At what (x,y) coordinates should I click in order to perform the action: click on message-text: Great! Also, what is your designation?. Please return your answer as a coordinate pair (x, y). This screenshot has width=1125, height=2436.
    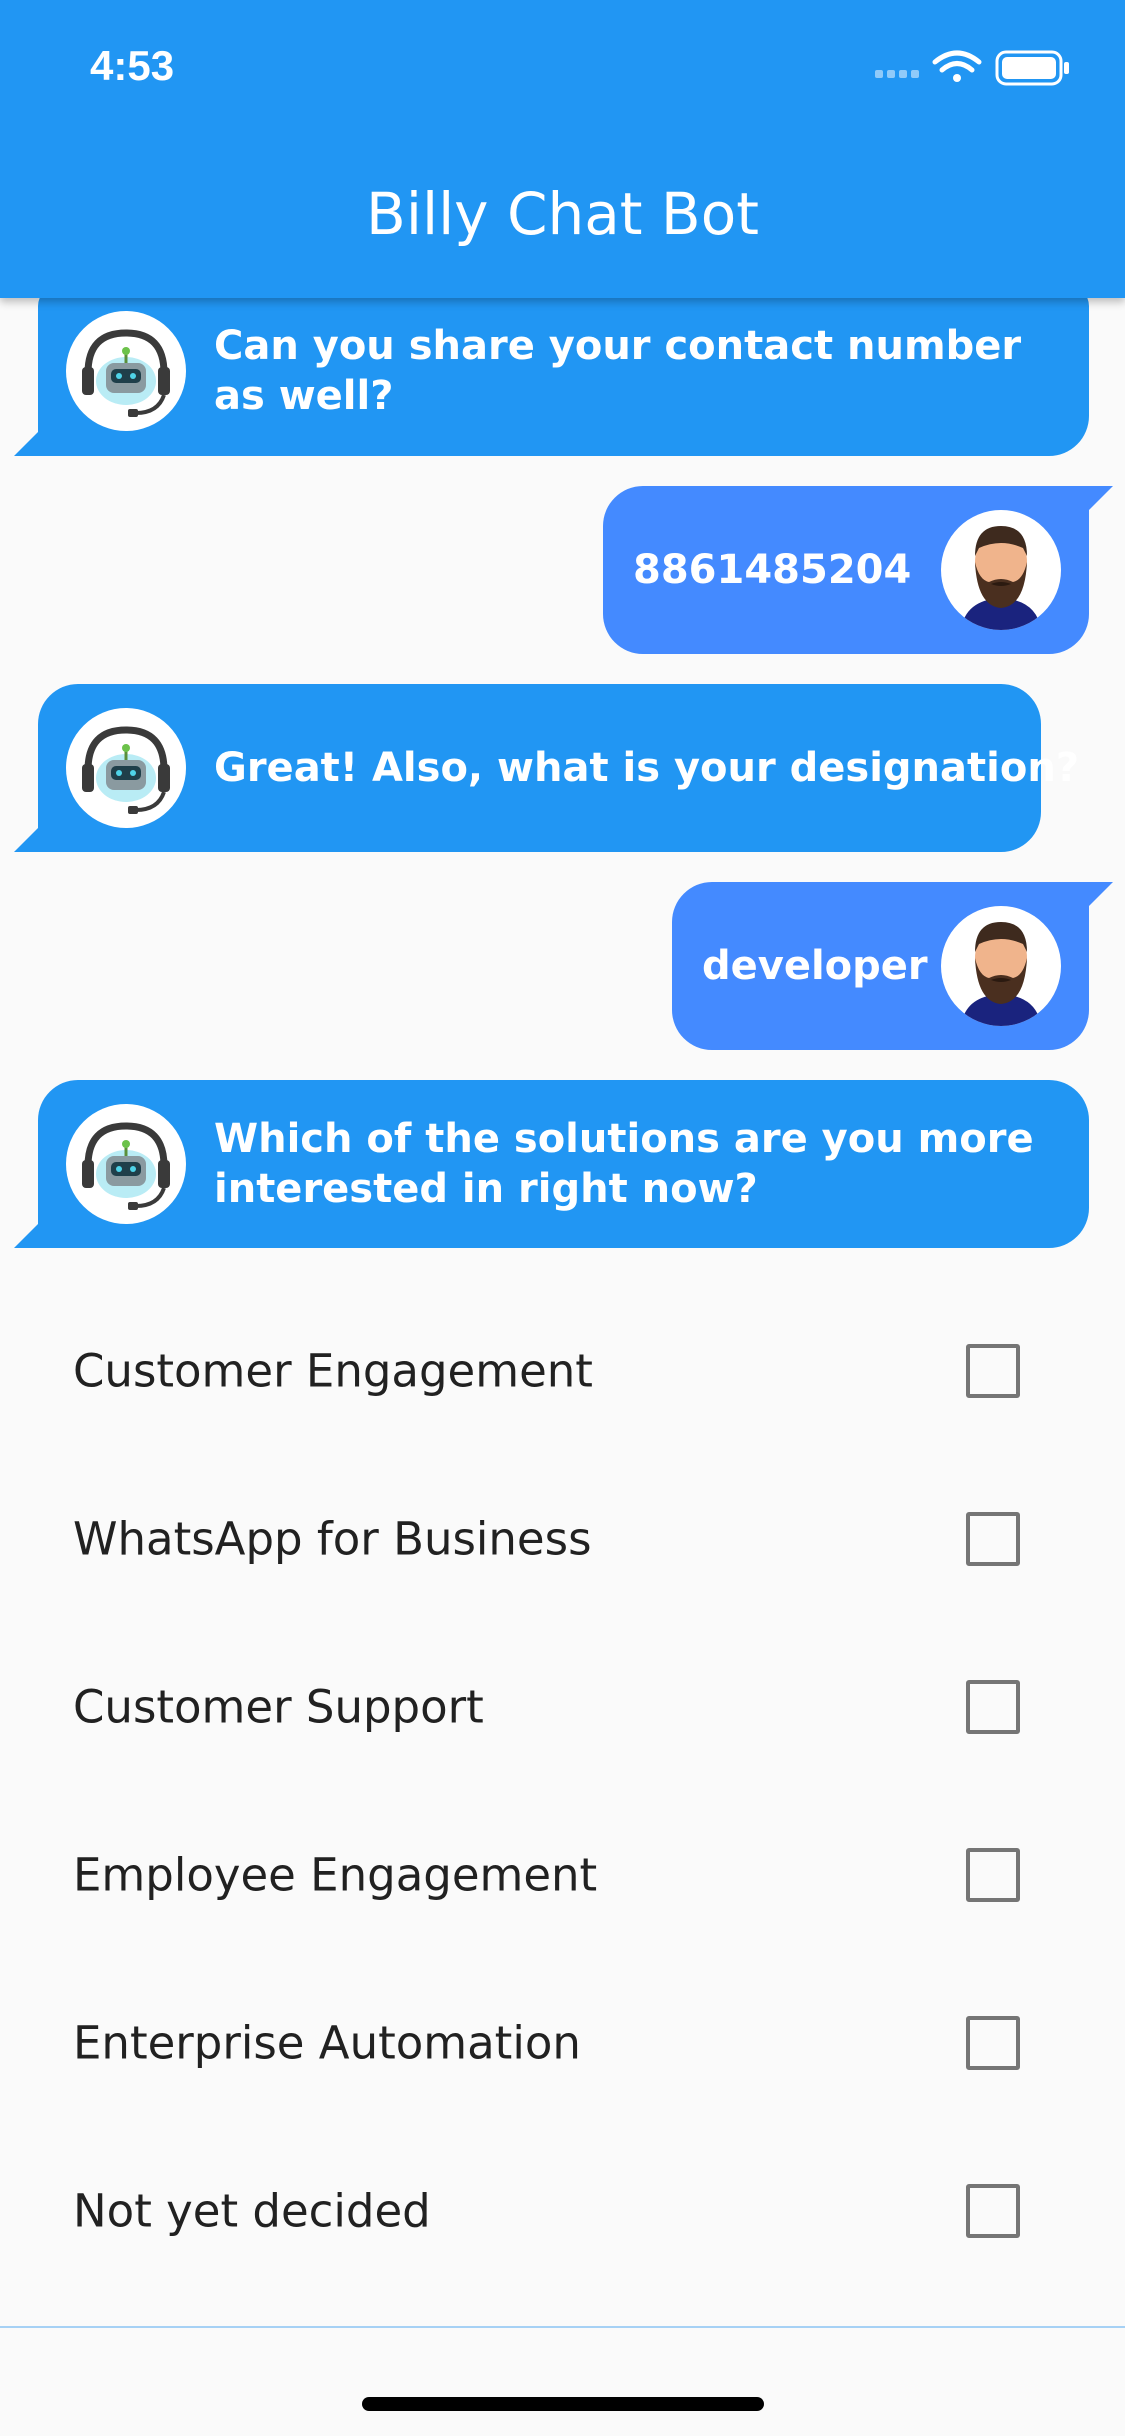
    Looking at the image, I should click on (647, 768).